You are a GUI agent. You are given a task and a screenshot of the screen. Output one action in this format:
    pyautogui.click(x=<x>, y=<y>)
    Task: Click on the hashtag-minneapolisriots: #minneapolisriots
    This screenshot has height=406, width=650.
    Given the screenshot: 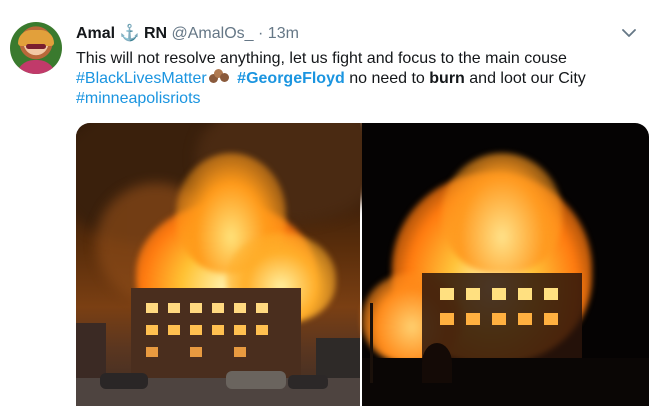 What is the action you would take?
    pyautogui.click(x=138, y=98)
    